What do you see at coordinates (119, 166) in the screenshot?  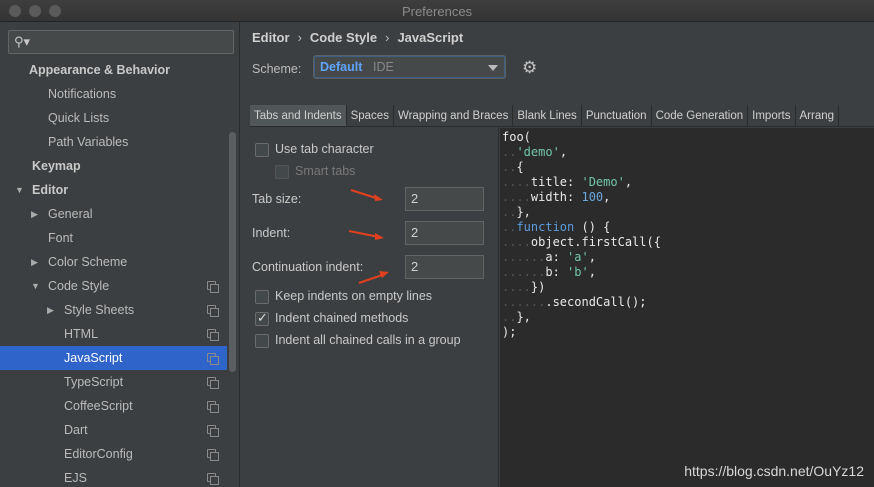 I see `sidebar-item: Keymap` at bounding box center [119, 166].